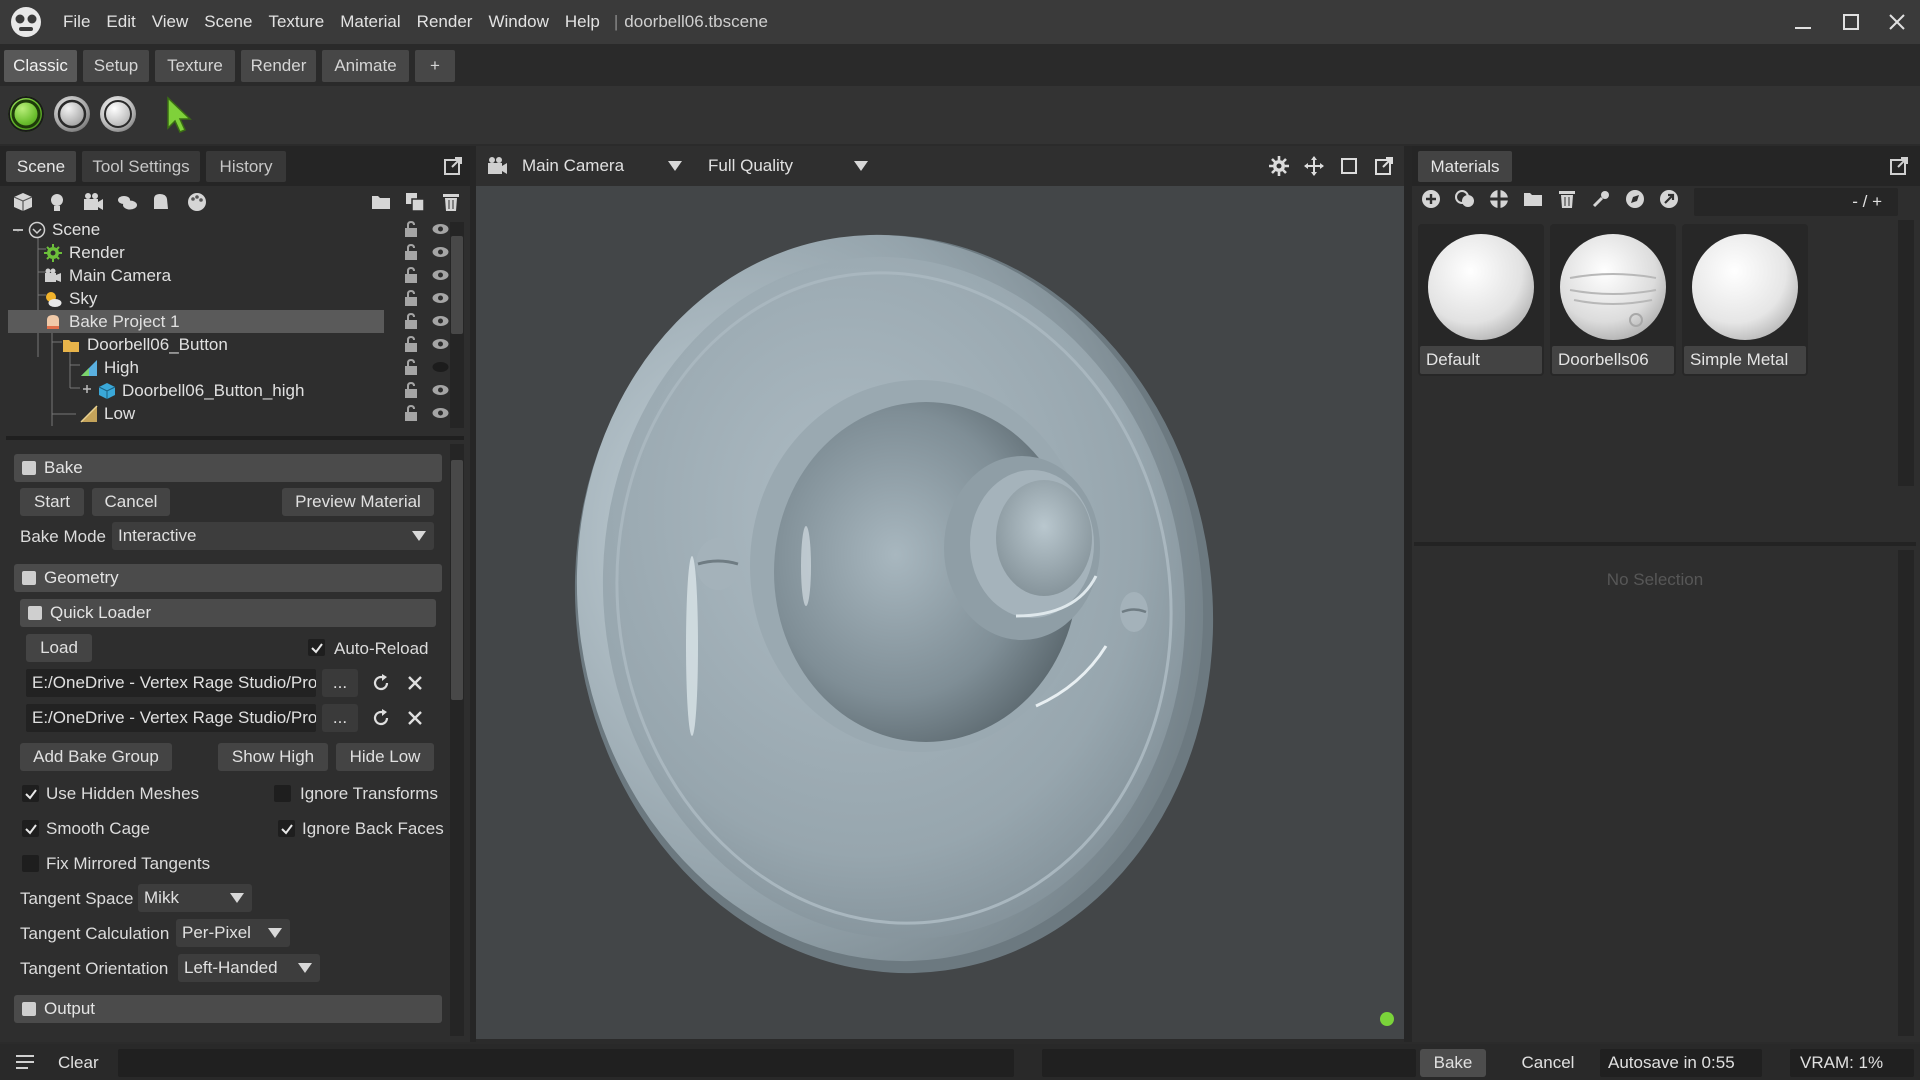 The image size is (1920, 1080). I want to click on add-light-button, so click(57, 202).